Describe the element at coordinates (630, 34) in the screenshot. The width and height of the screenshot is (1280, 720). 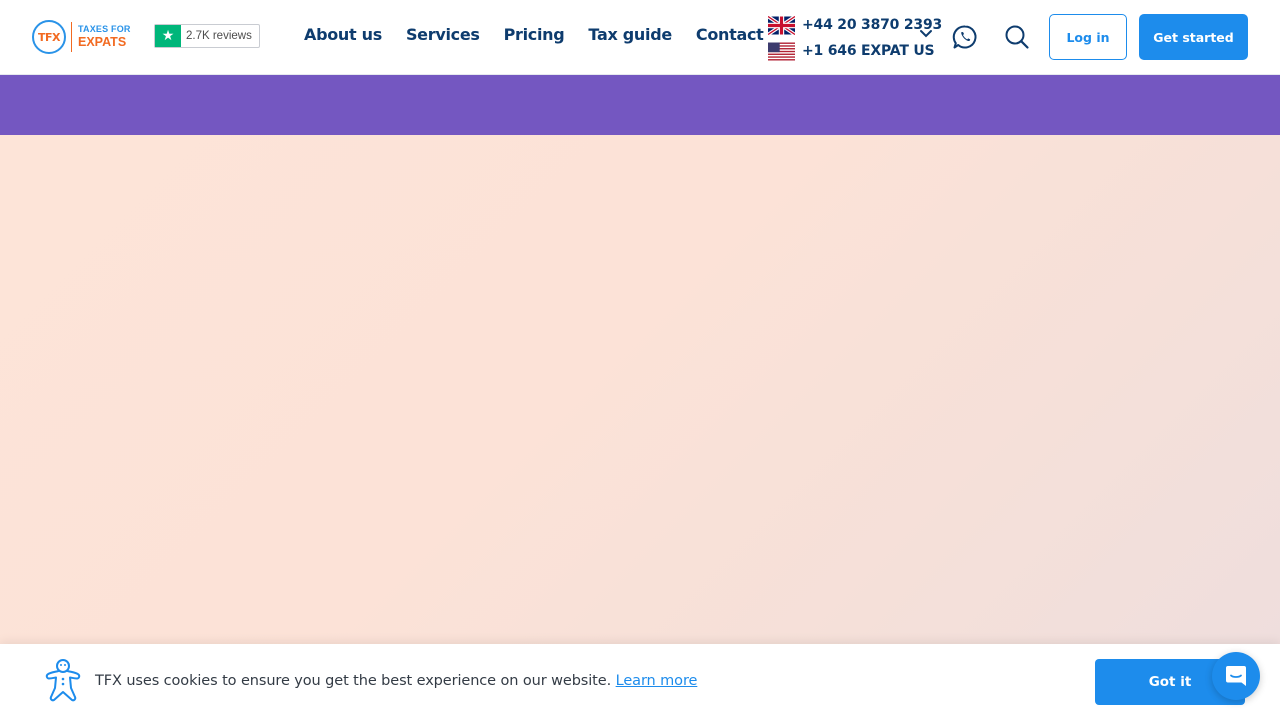
I see `nav-item-tax-guide: Tax guide` at that location.